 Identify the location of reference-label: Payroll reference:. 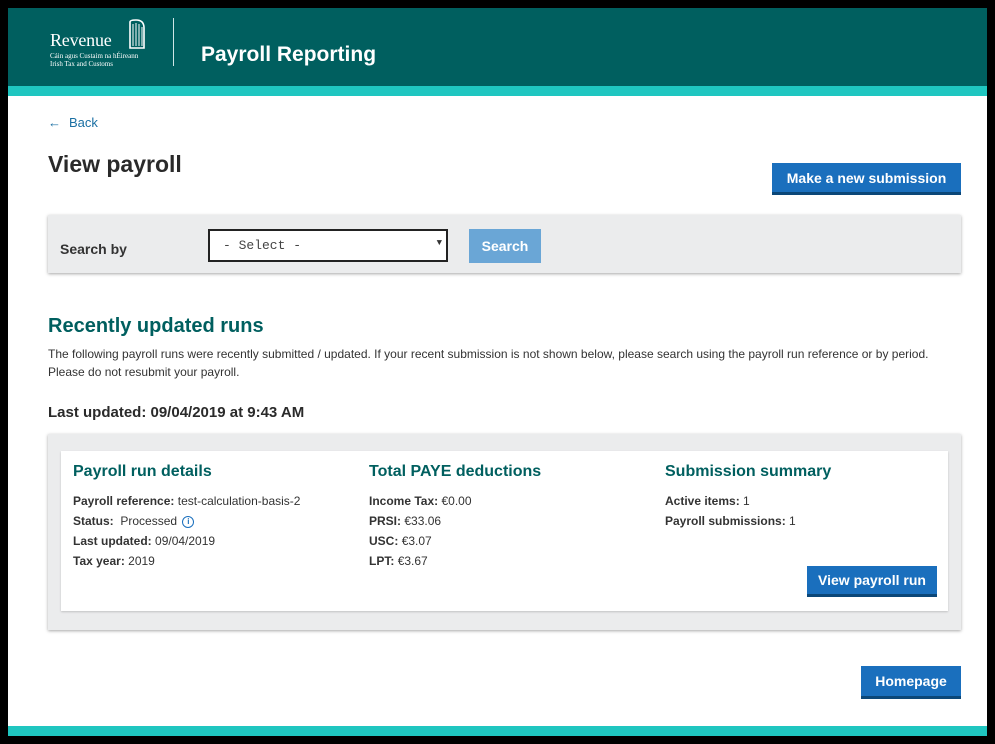
(124, 501).